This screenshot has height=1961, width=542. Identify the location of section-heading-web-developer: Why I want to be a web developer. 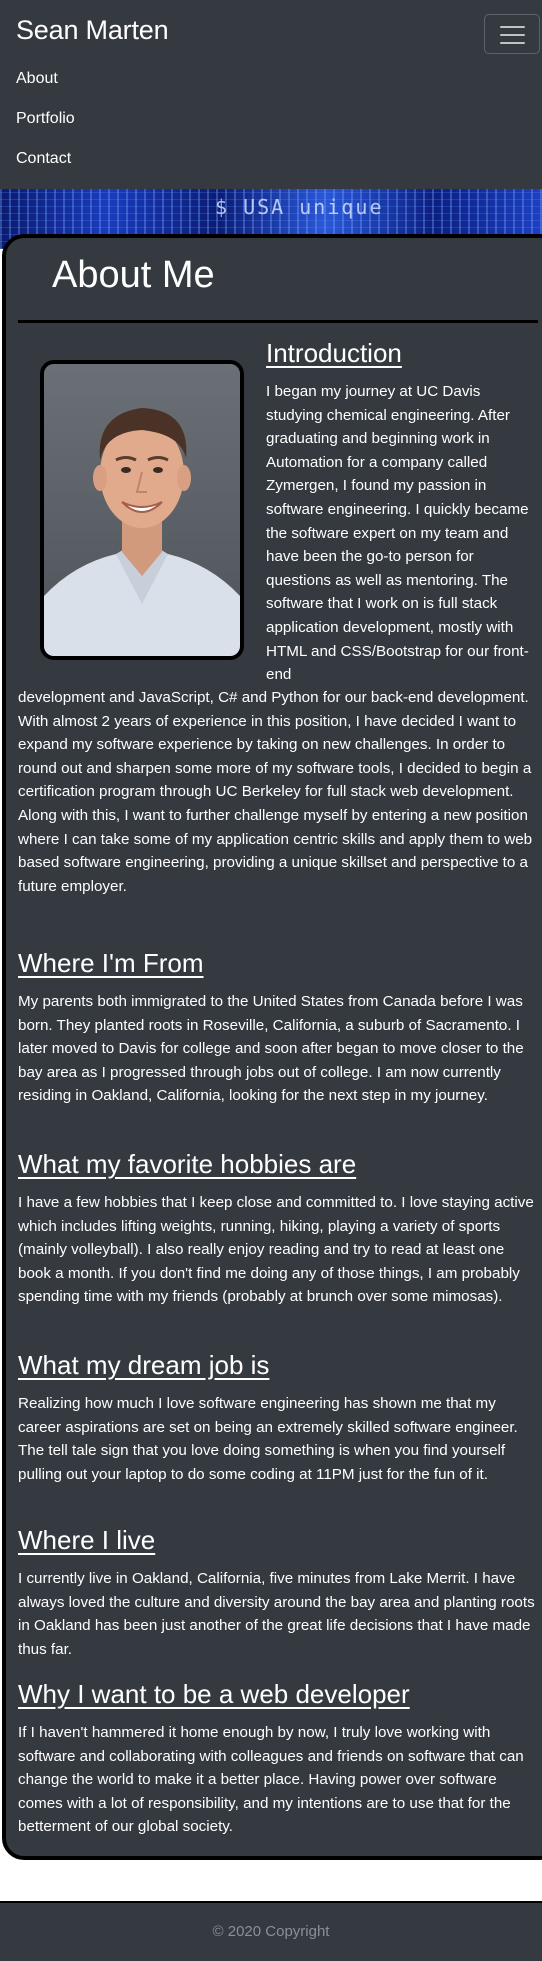
(214, 1694).